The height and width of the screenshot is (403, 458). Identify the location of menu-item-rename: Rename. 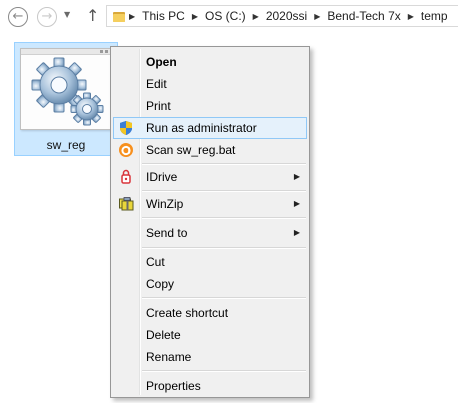
(210, 357).